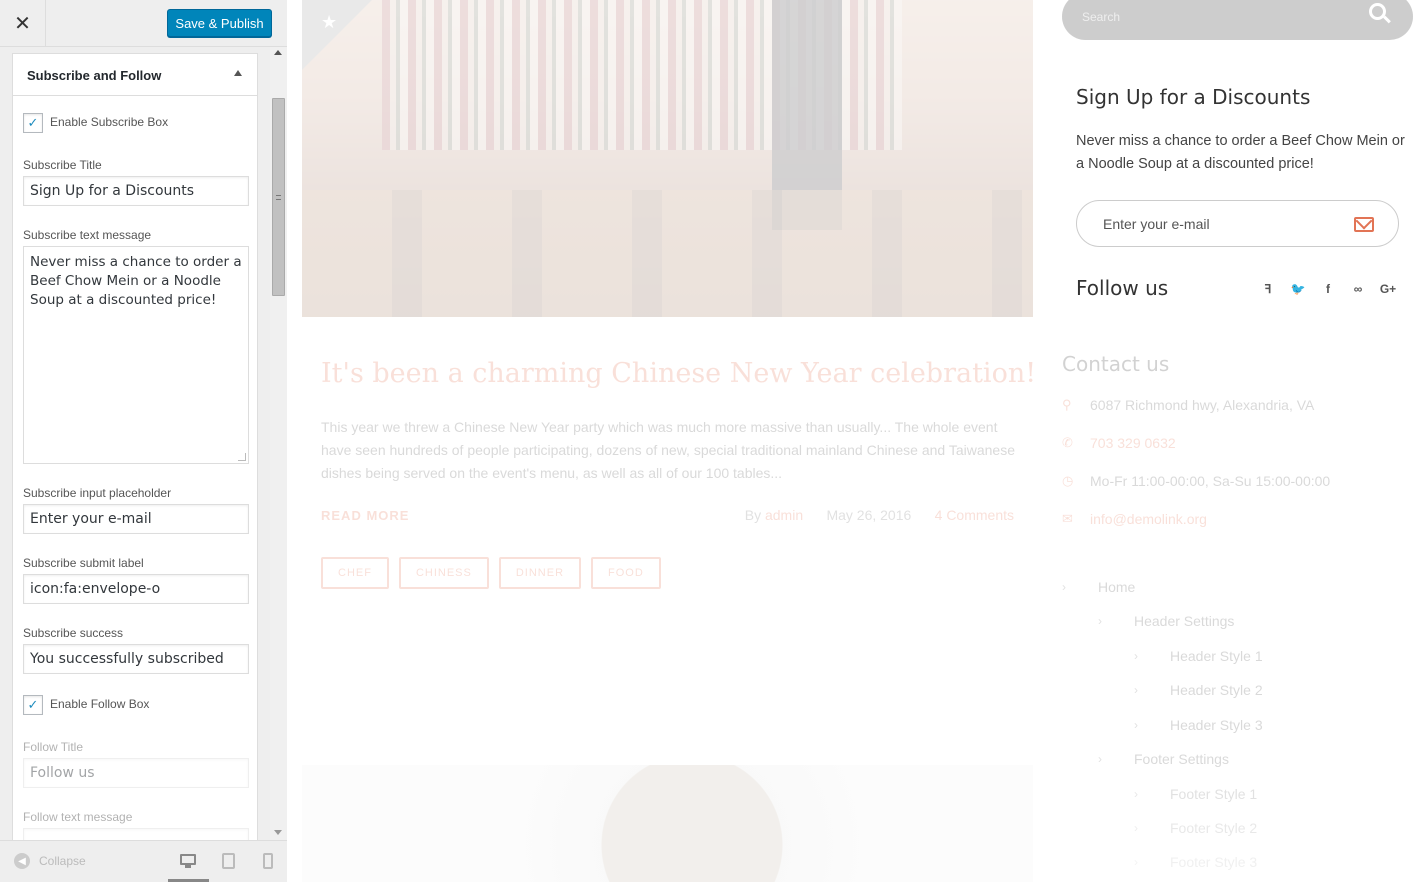 This screenshot has width=1427, height=882. What do you see at coordinates (83, 563) in the screenshot?
I see `submit-label-label: Subscribe submit label` at bounding box center [83, 563].